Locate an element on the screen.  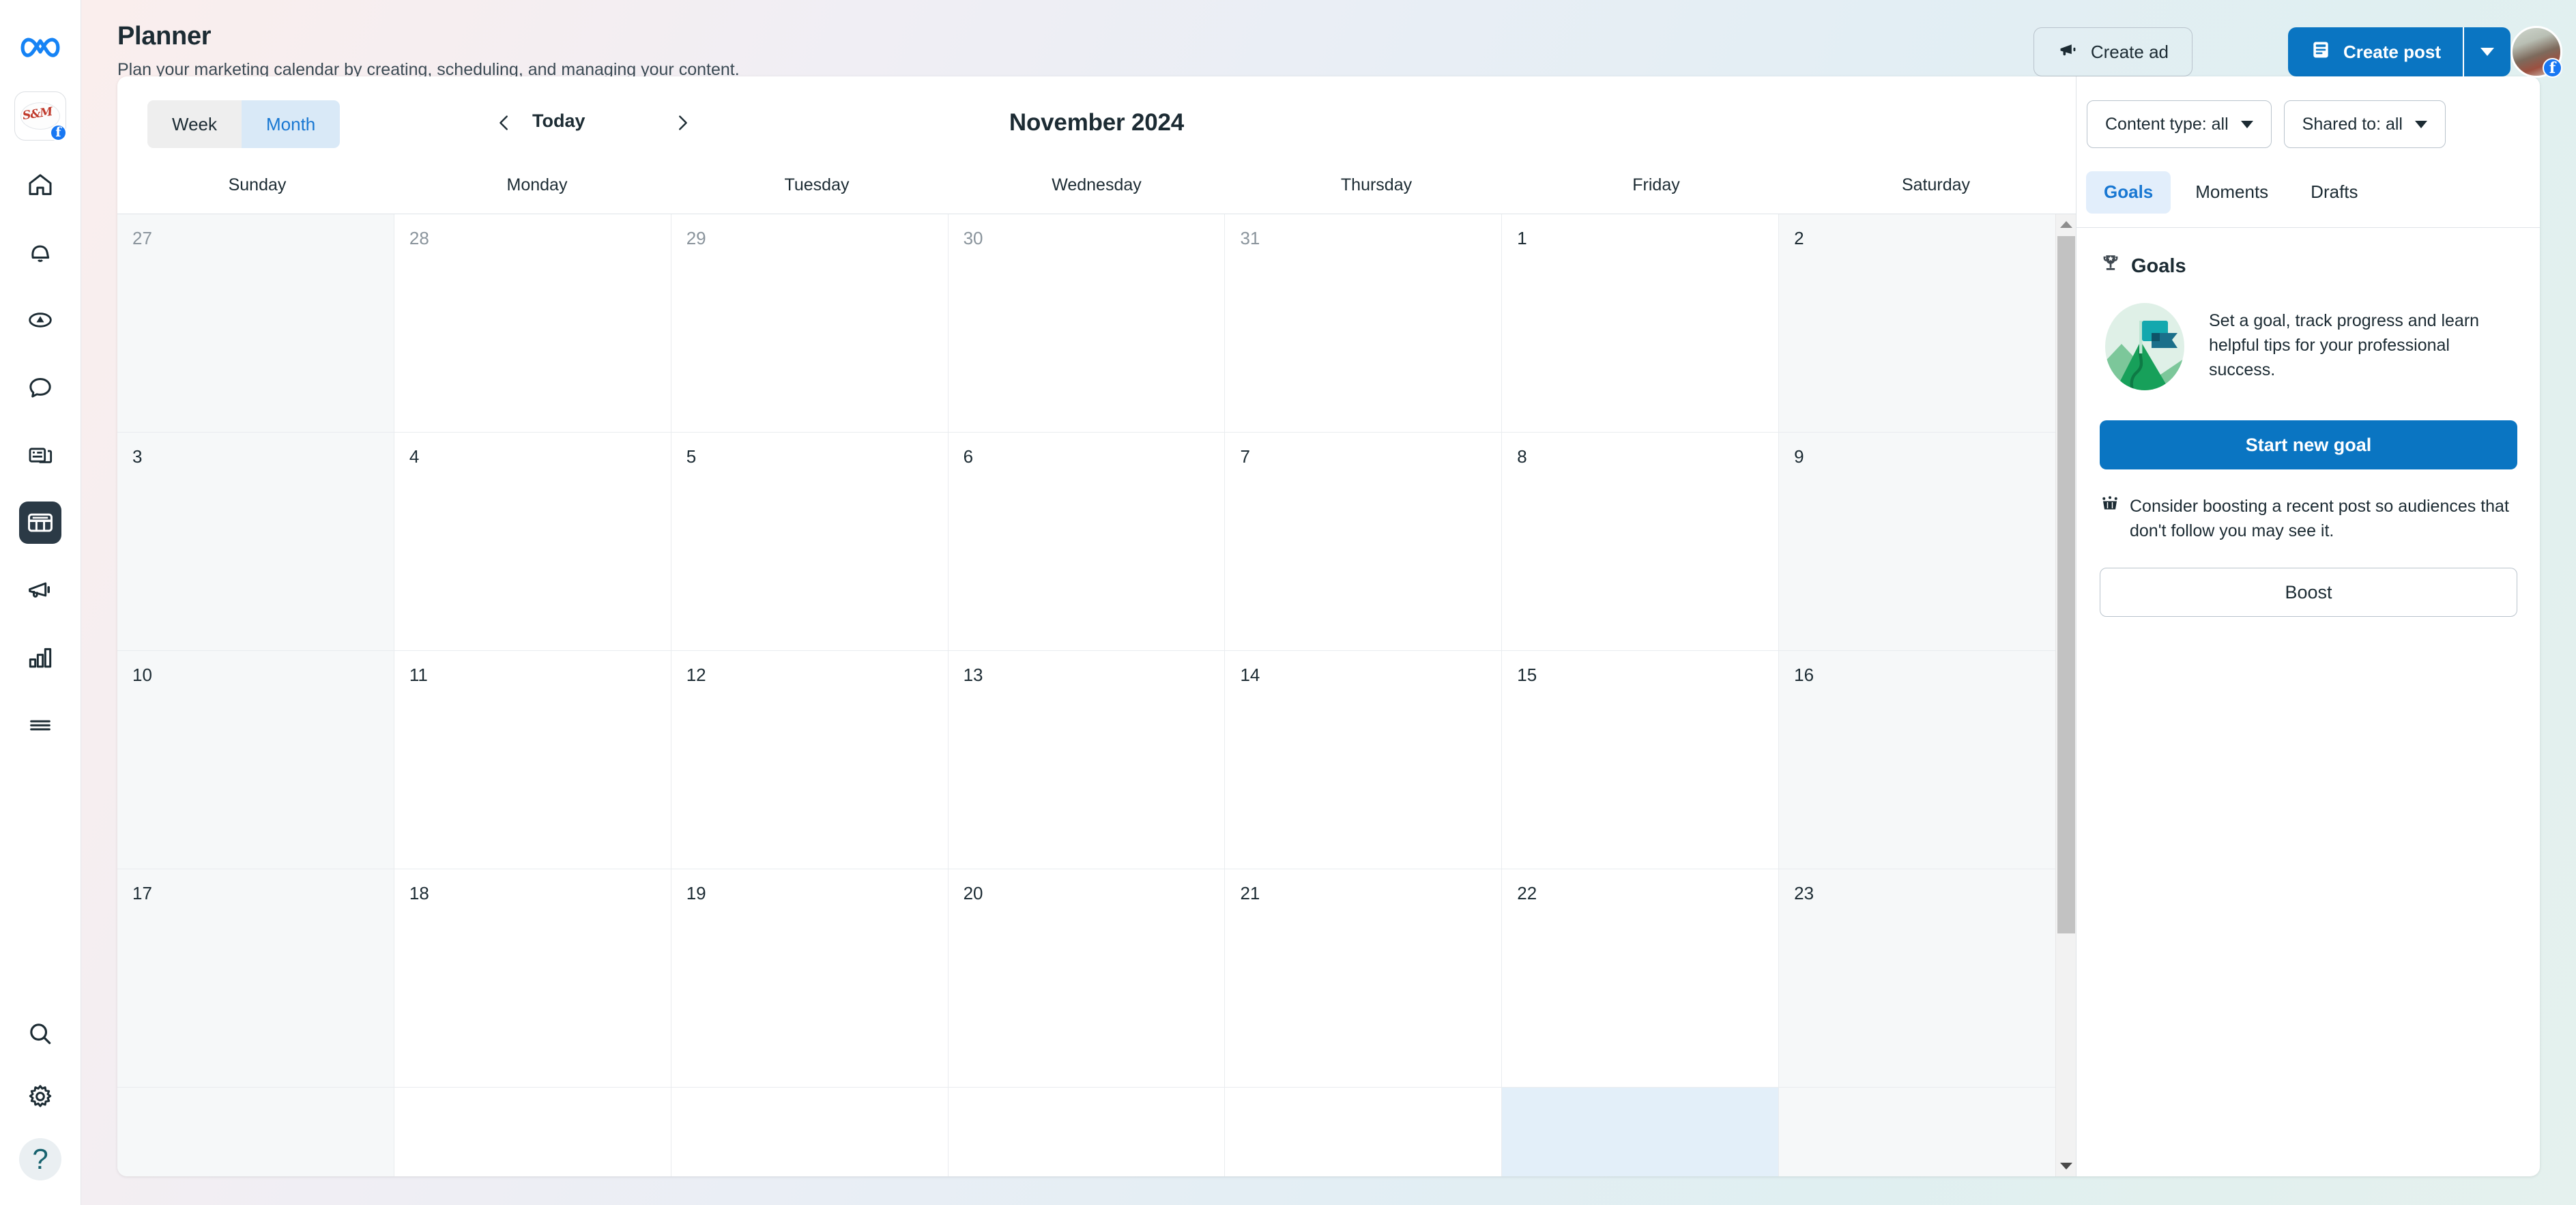
boost-circle-icon is located at coordinates (40, 320).